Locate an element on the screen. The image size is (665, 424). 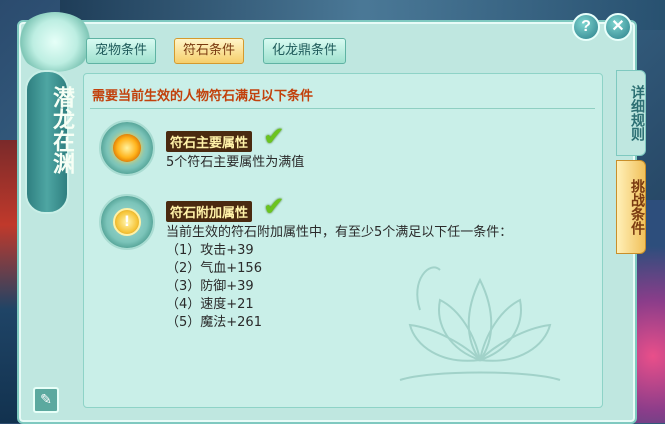
option-item: （5）魔法+261 is located at coordinates (214, 322).